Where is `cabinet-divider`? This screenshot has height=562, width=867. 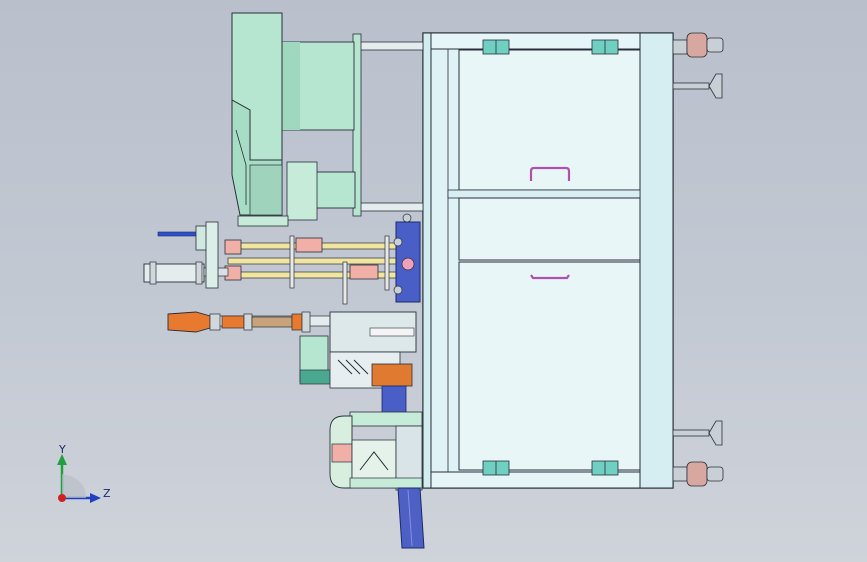
cabinet-divider is located at coordinates (544, 194).